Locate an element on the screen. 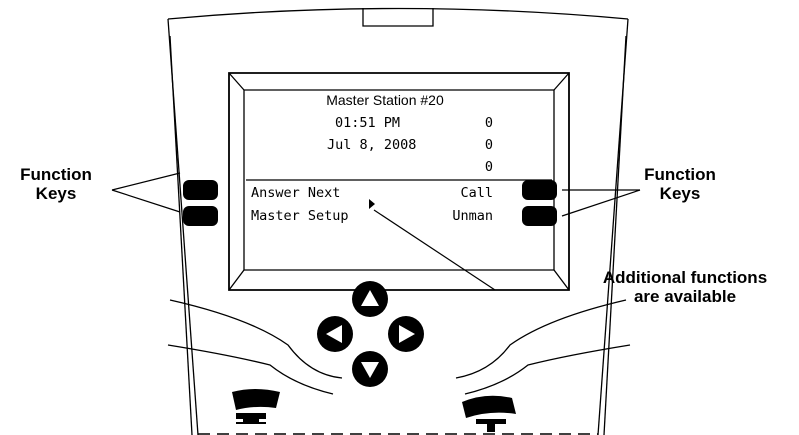  display-time: 01:51 PM is located at coordinates (368, 123).